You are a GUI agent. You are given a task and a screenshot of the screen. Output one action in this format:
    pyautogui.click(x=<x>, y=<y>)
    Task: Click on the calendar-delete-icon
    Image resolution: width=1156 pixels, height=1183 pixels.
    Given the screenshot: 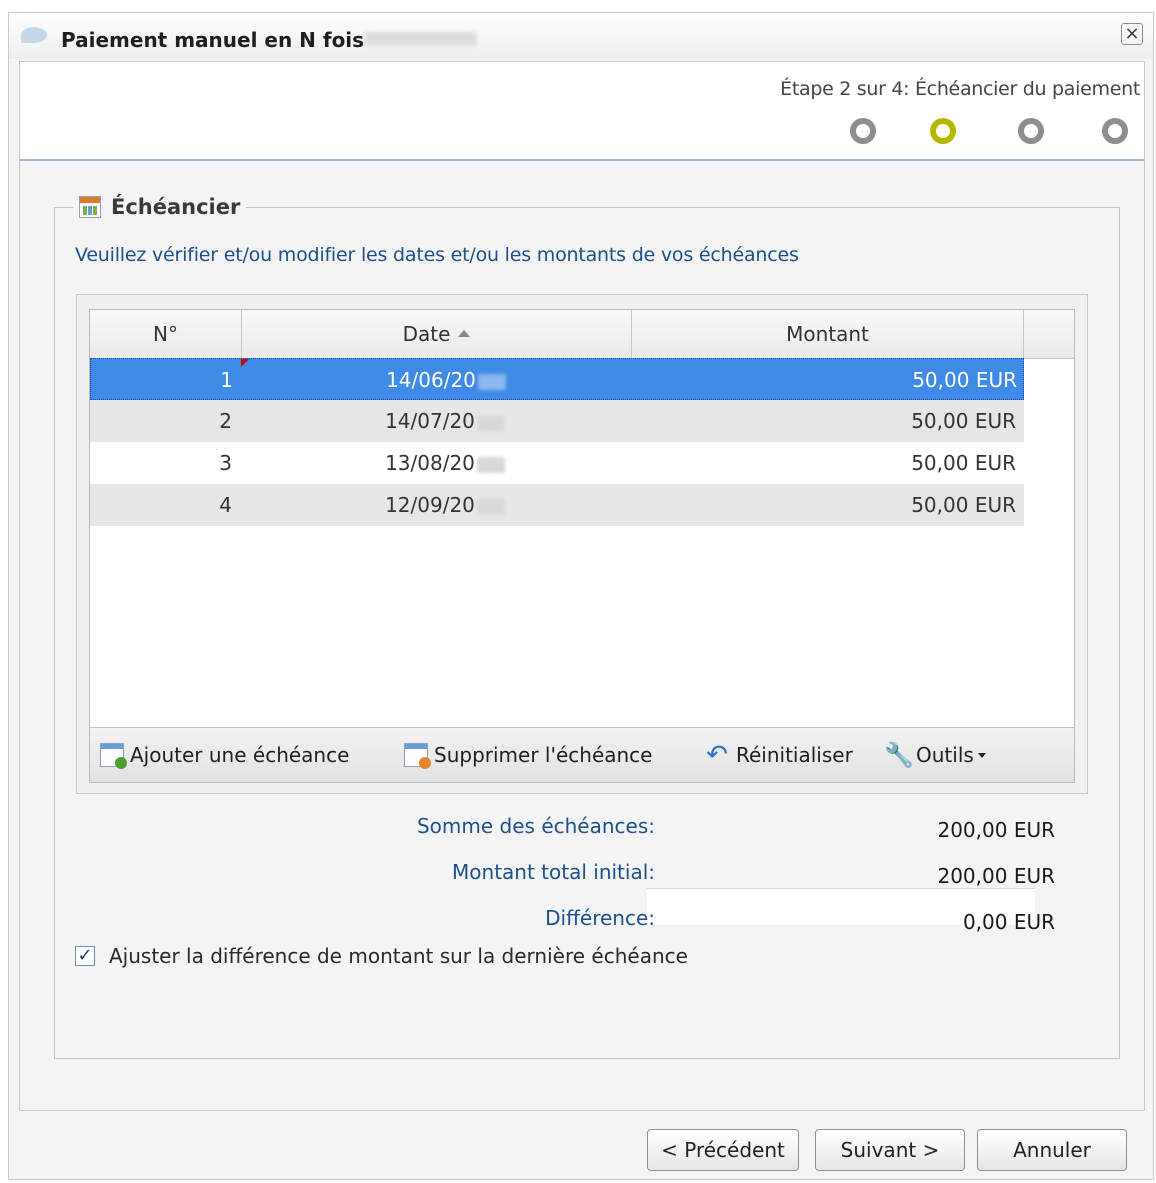 What is the action you would take?
    pyautogui.click(x=417, y=756)
    